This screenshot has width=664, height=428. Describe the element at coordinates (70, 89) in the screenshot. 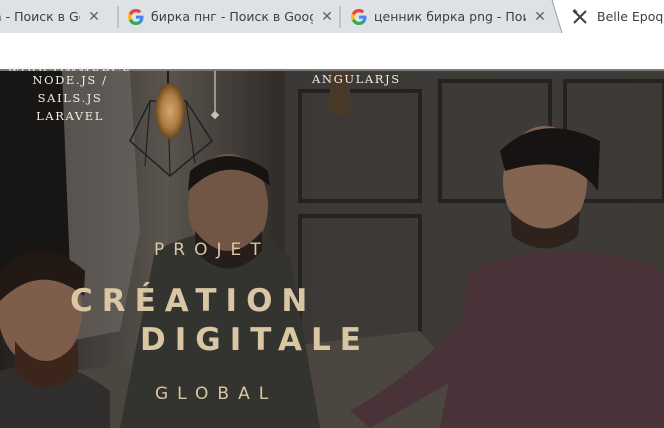

I see `nav-item-nodejs-sailsjs: NODE.JS / SAILS.JS` at that location.